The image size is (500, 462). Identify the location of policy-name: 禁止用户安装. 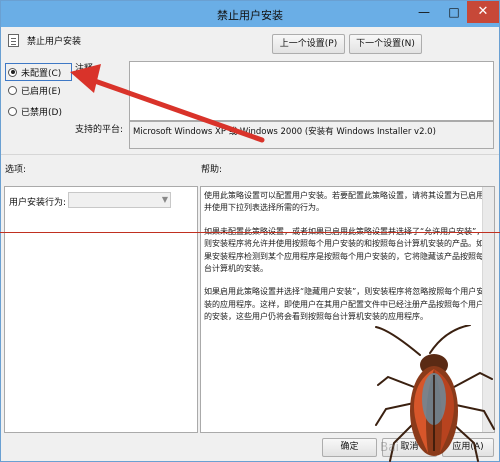
(54, 42).